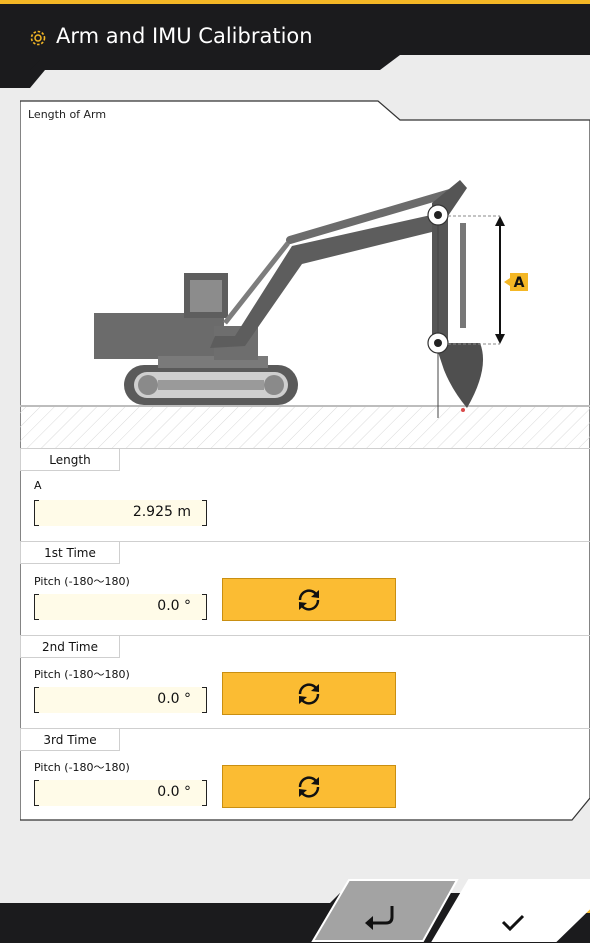 The width and height of the screenshot is (590, 943). Describe the element at coordinates (305, 427) in the screenshot. I see `ground` at that location.